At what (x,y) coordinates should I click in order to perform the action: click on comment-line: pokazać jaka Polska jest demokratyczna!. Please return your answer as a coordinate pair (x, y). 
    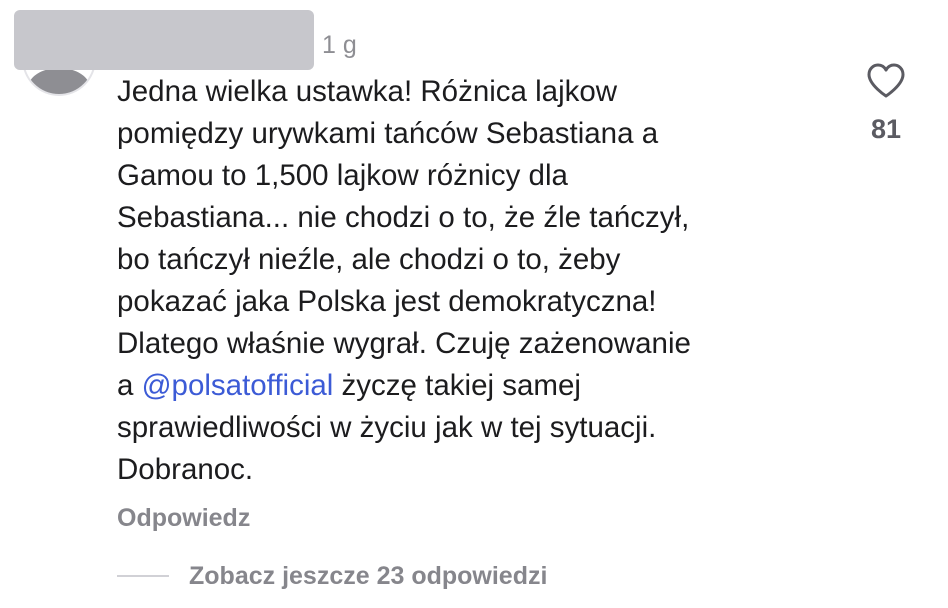
    Looking at the image, I should click on (387, 301).